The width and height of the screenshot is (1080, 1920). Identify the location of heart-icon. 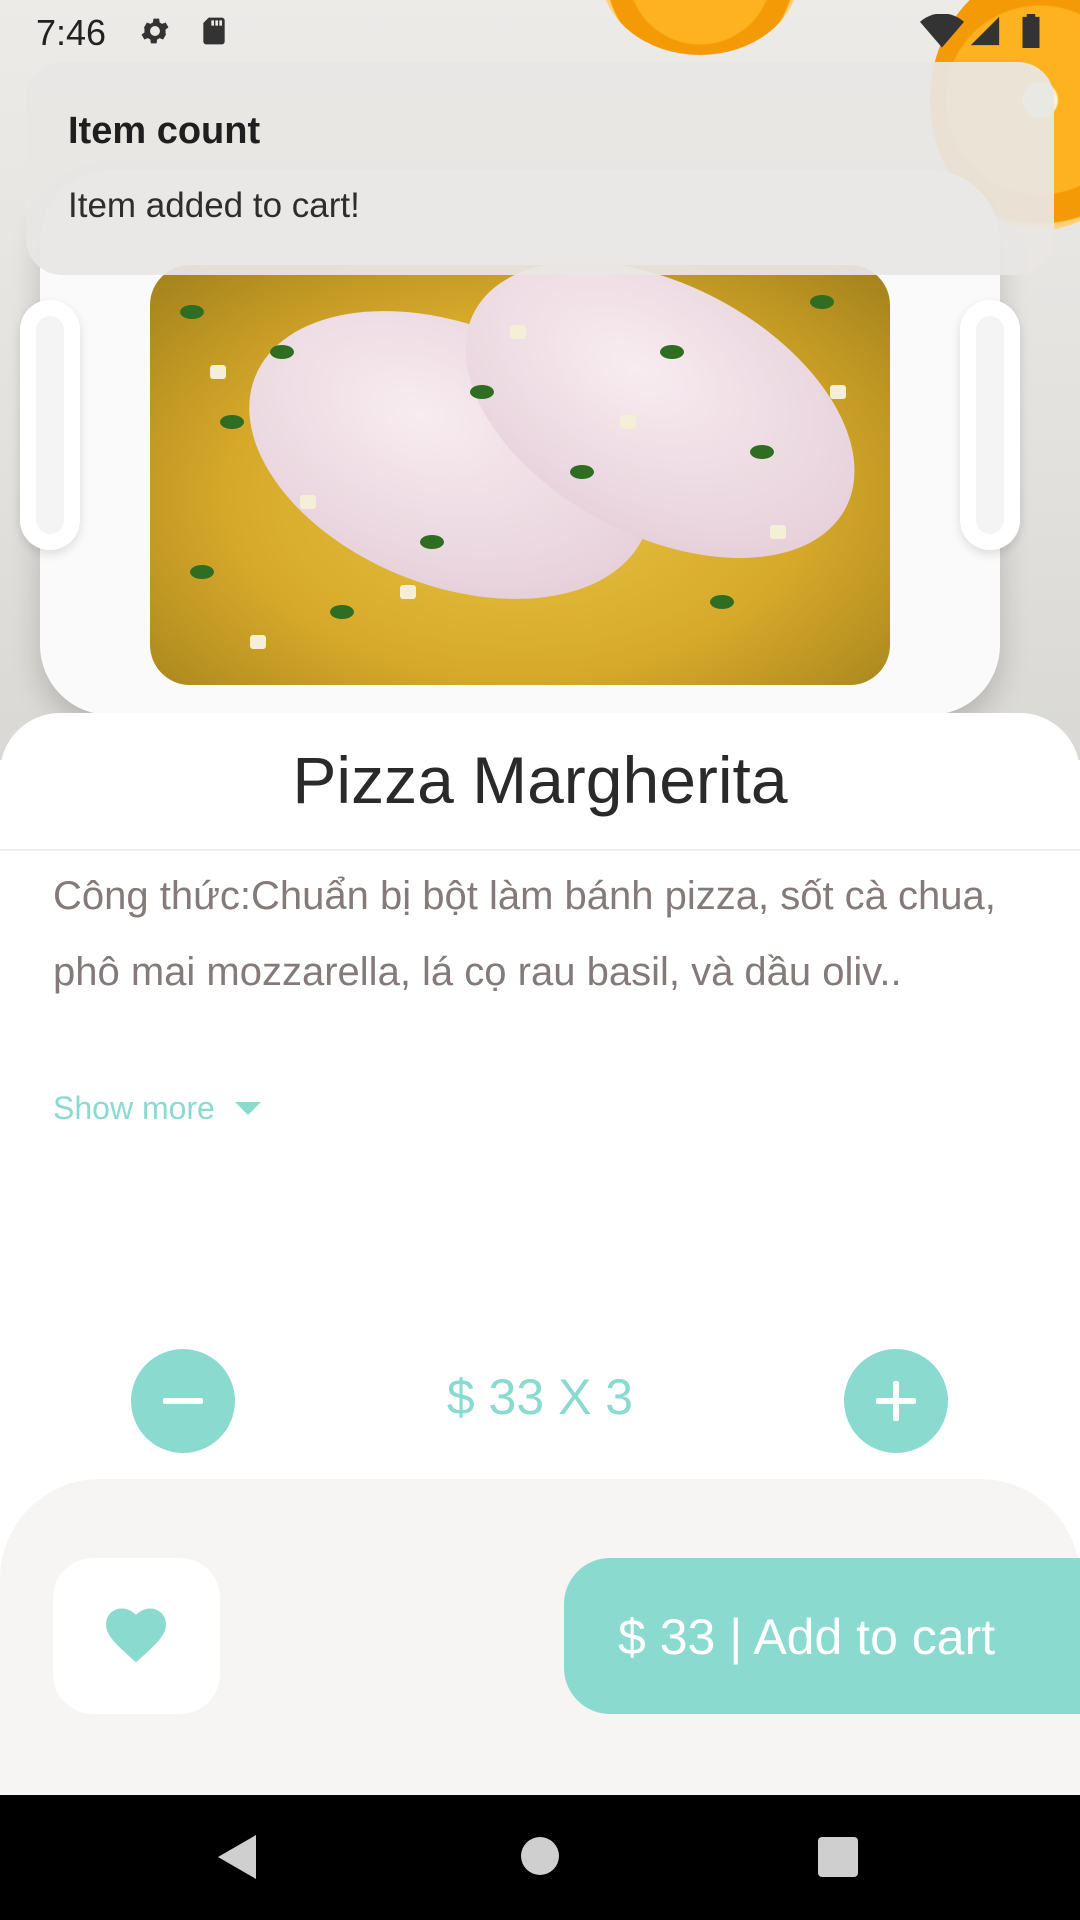
(136, 1635).